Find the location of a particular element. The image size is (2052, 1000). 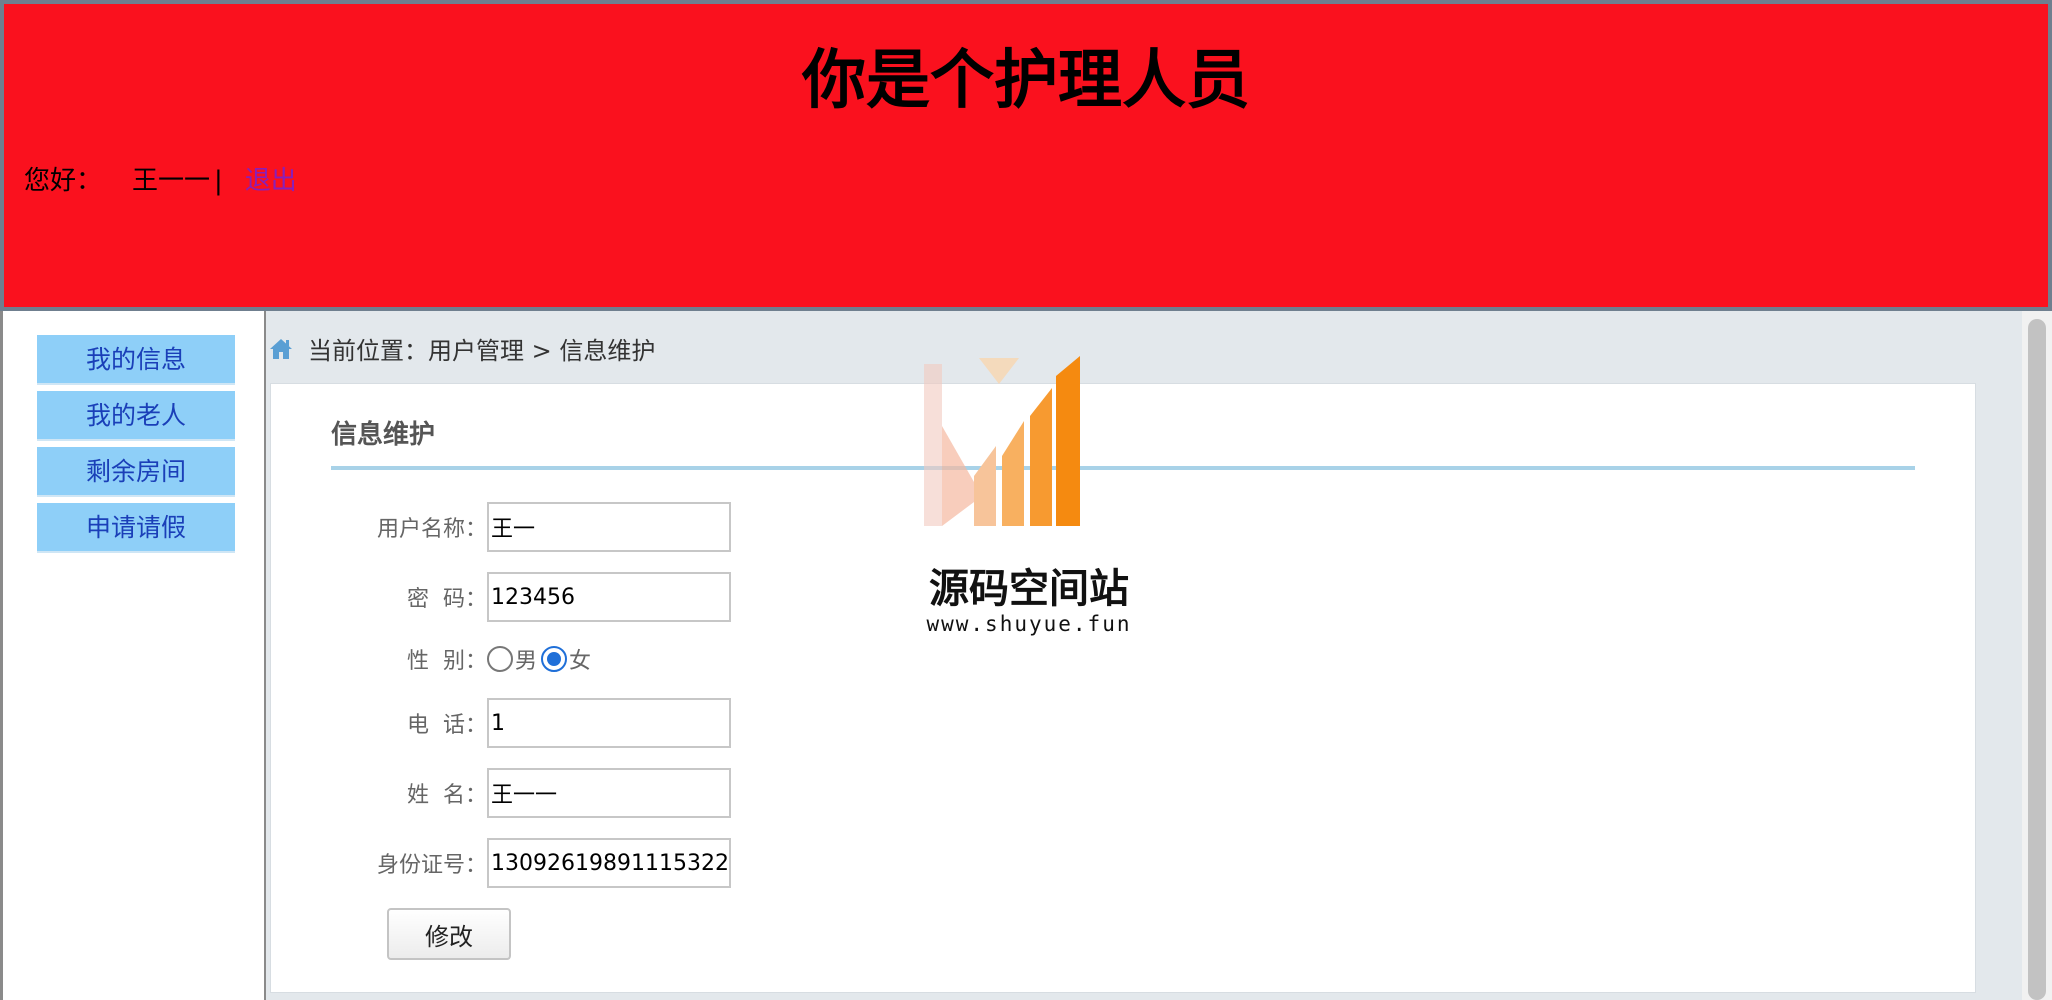

name-label: 姓 名： is located at coordinates (447, 795).